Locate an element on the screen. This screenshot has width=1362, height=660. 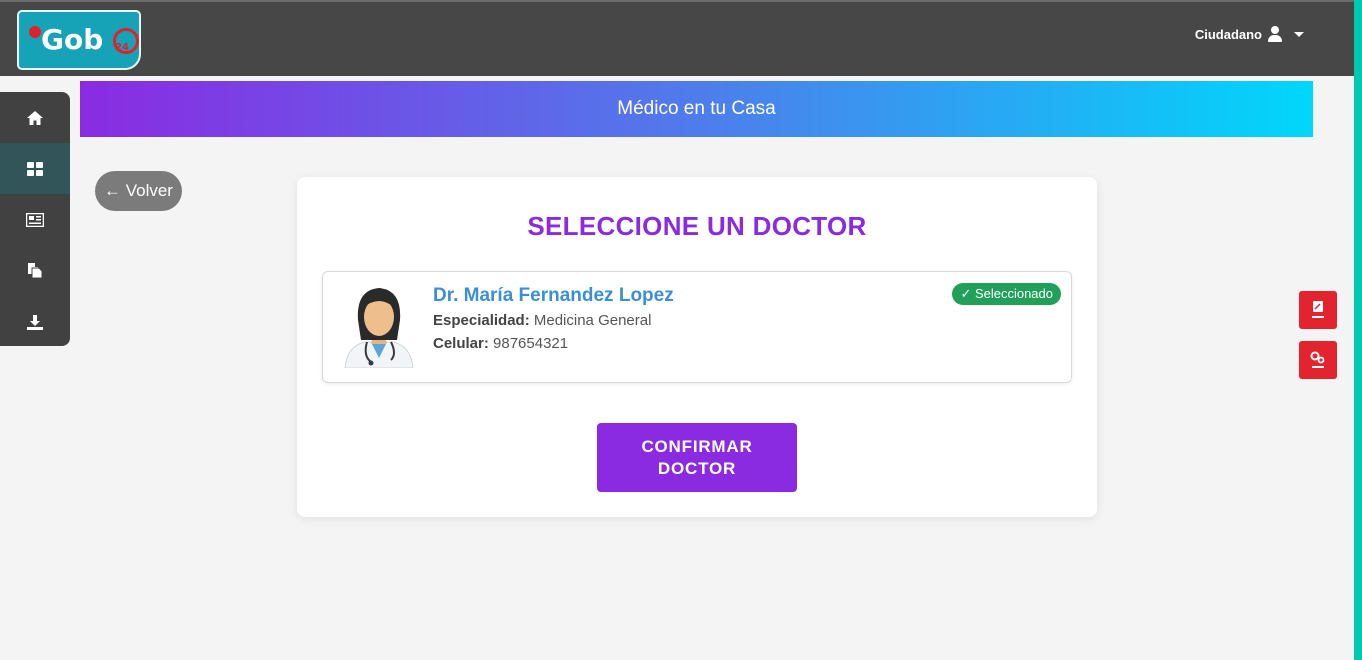
page-banner: Médico en tu Casa is located at coordinates (696, 109).